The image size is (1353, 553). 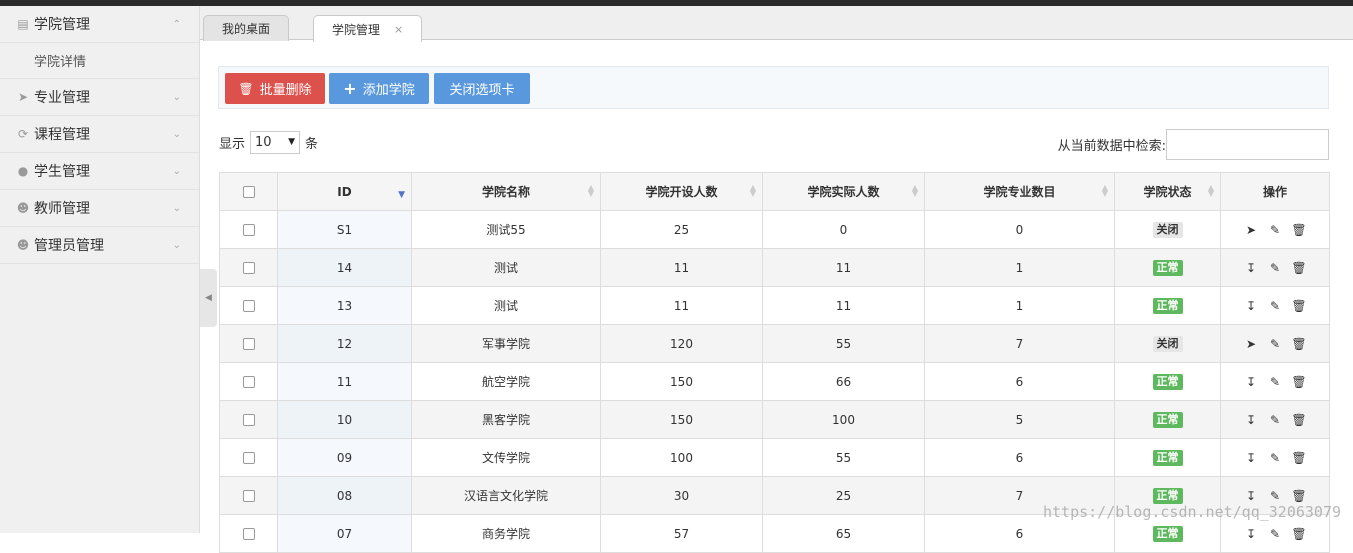 What do you see at coordinates (275, 88) in the screenshot?
I see `batch-delete-button: 🗑 批量删除` at bounding box center [275, 88].